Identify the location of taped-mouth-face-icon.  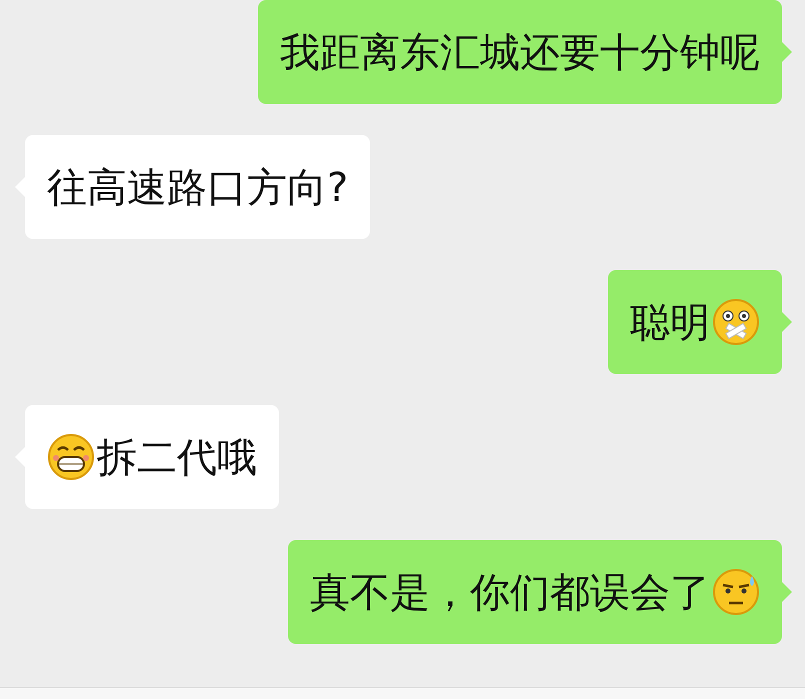
(736, 322).